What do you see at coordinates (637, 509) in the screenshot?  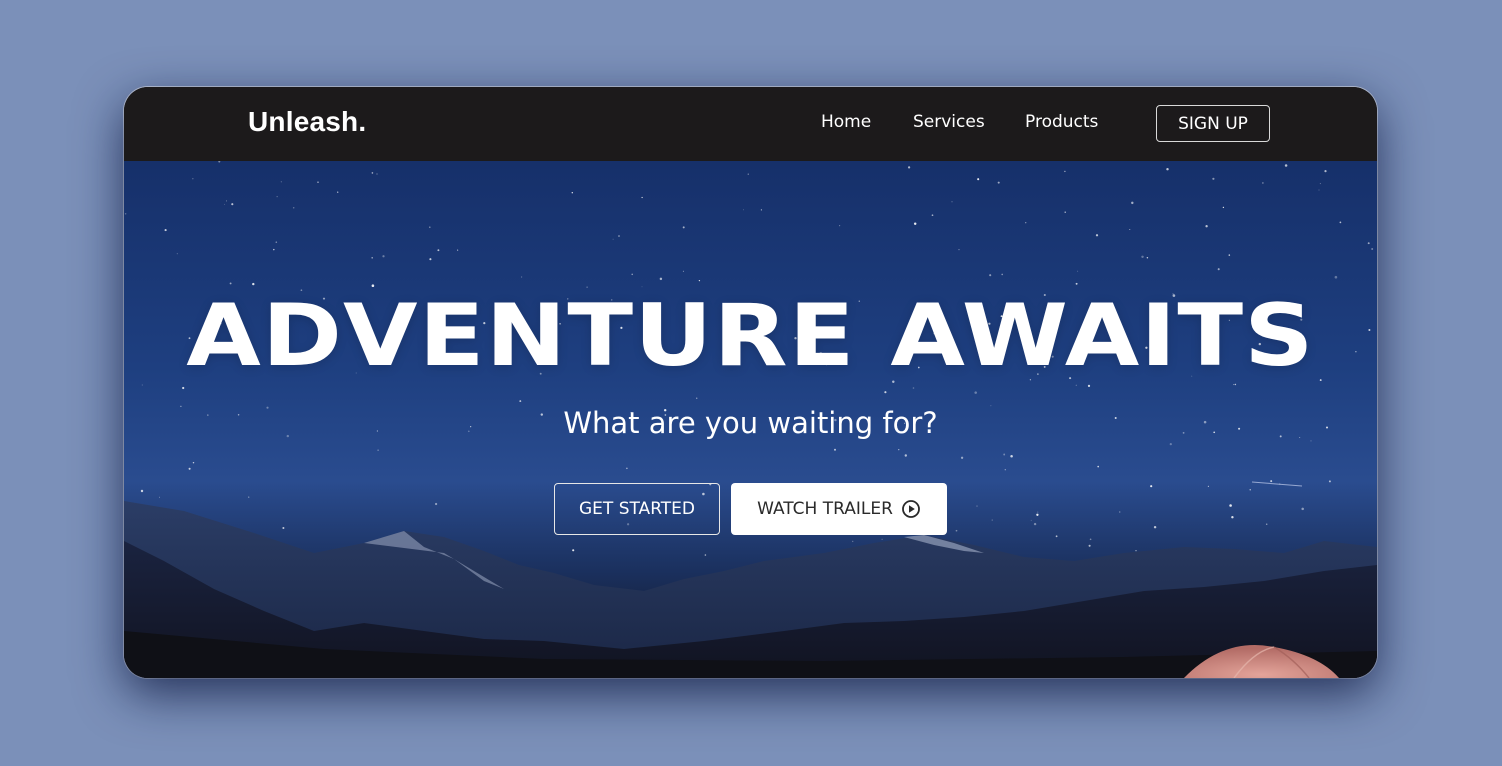 I see `get-started-button: GET STARTED` at bounding box center [637, 509].